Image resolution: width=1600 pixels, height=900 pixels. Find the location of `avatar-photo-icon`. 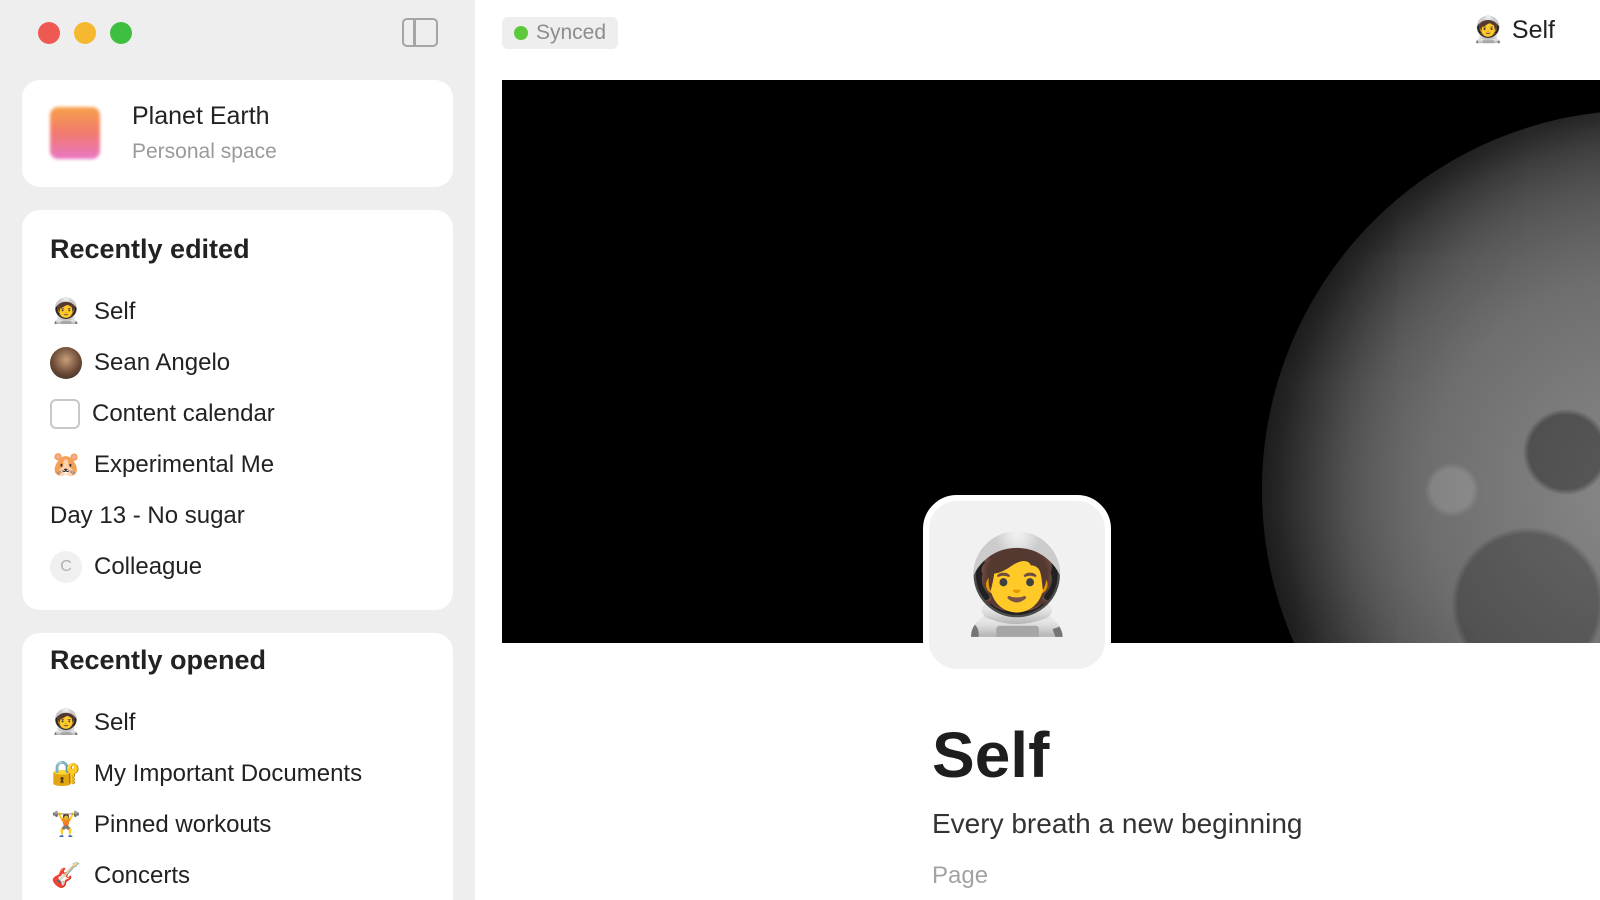

avatar-photo-icon is located at coordinates (66, 362).